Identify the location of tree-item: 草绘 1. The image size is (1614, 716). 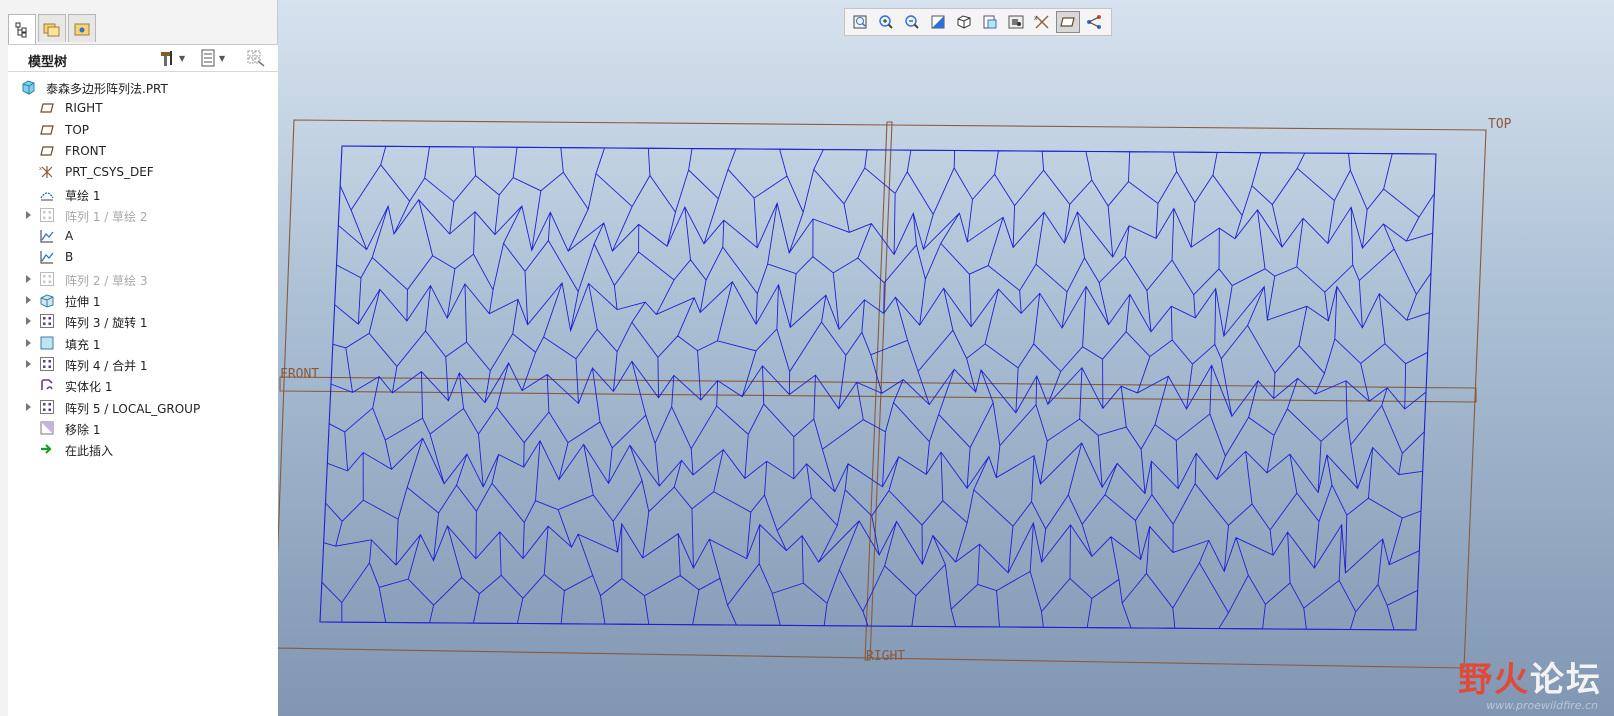
(142, 194).